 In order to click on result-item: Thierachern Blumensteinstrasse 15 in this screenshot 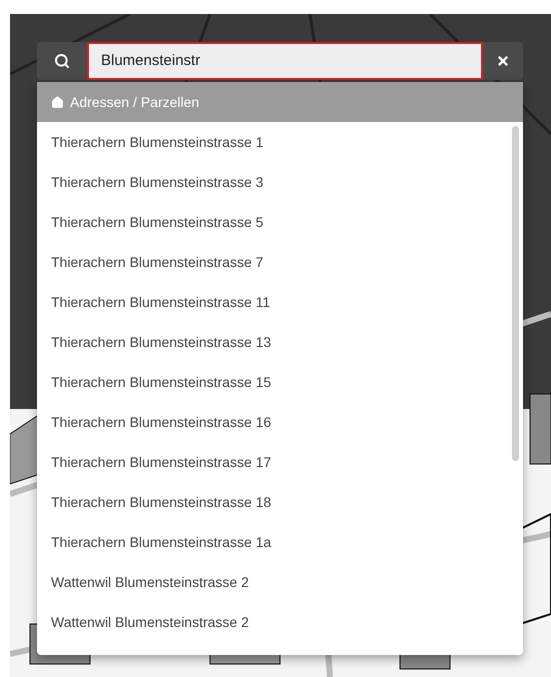, I will do `click(280, 382)`.